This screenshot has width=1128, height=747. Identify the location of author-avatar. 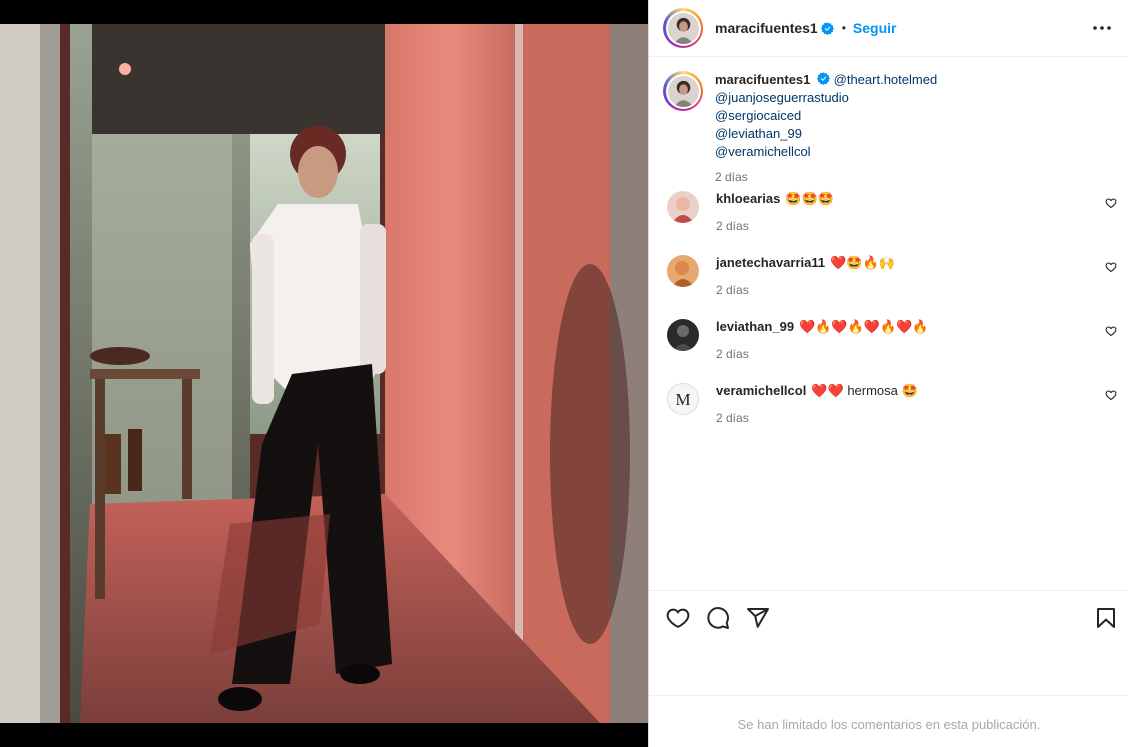
(683, 28).